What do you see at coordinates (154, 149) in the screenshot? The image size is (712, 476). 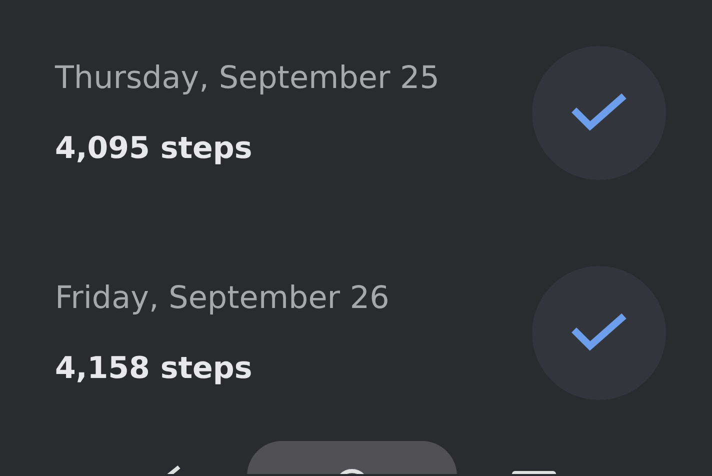 I see `step-count: 4,095 steps` at bounding box center [154, 149].